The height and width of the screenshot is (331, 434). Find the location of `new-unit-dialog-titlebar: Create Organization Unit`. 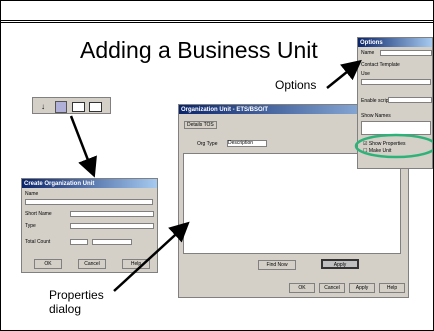

new-unit-dialog-titlebar: Create Organization Unit is located at coordinates (89, 183).